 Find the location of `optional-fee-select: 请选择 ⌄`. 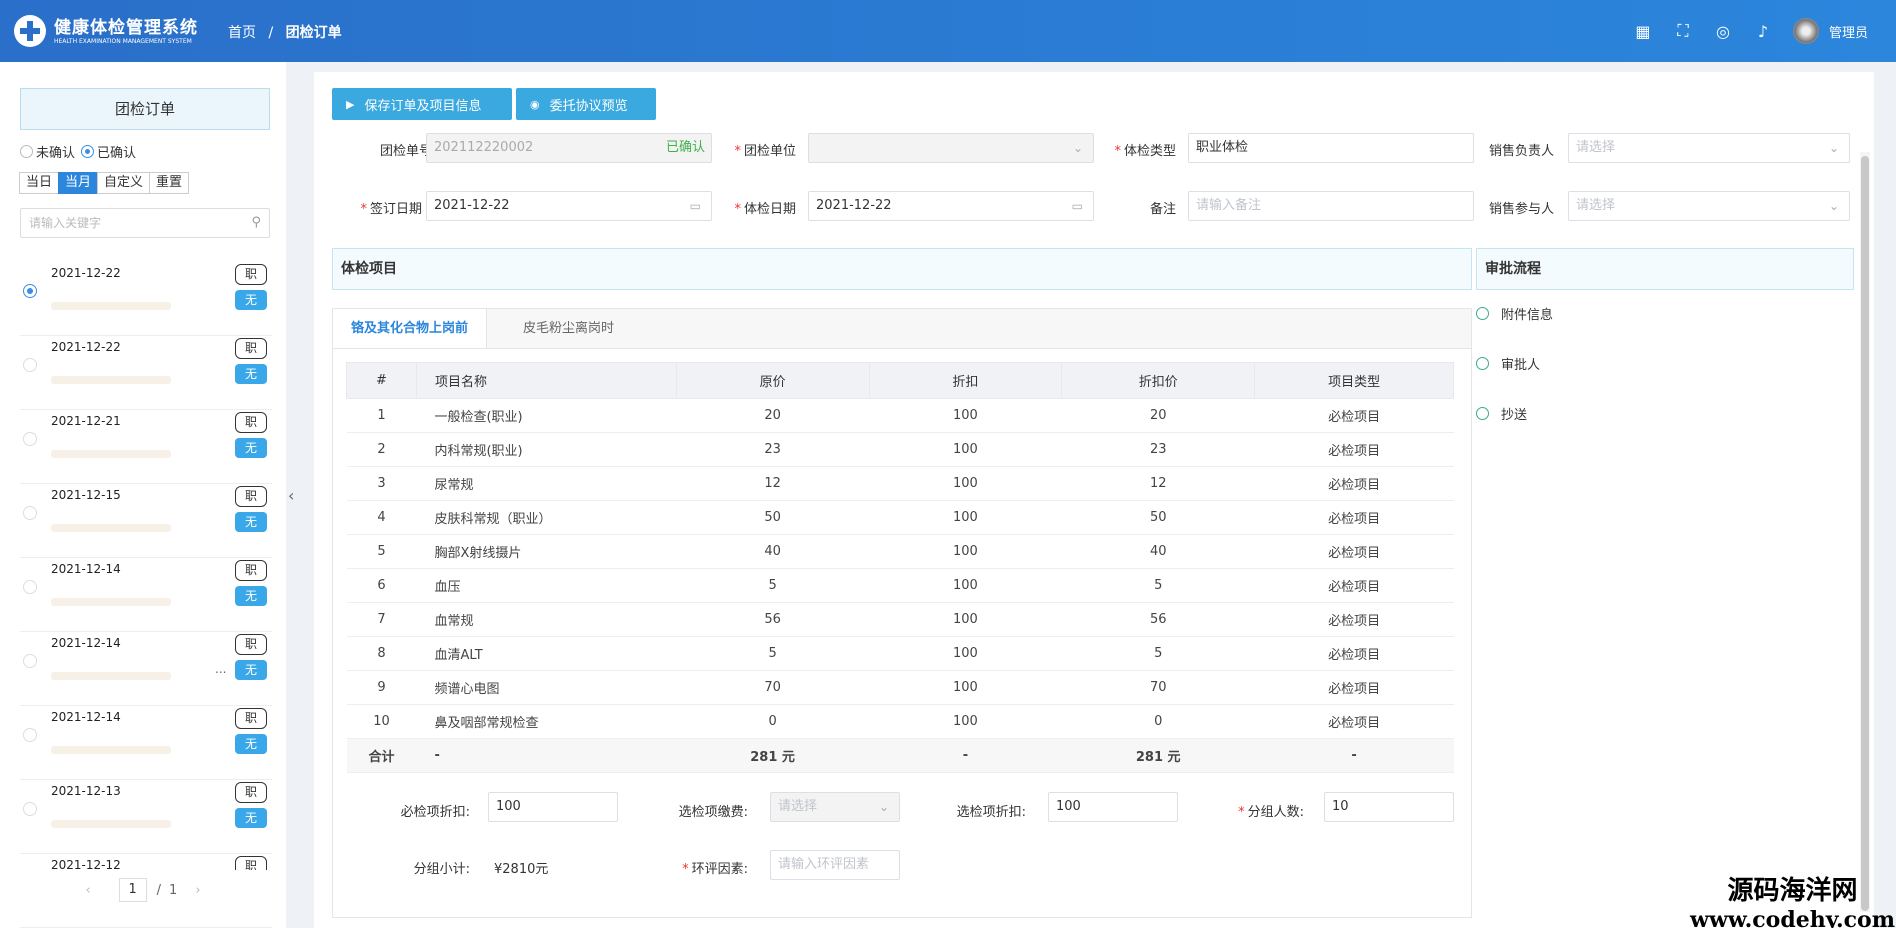

optional-fee-select: 请选择 ⌄ is located at coordinates (835, 807).